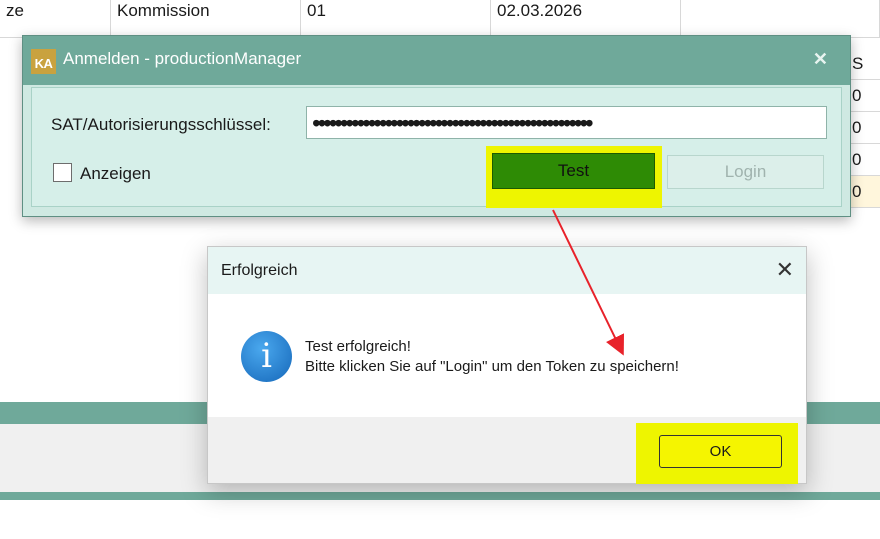  What do you see at coordinates (259, 270) in the screenshot?
I see `dialog-title: Erfolgreich` at bounding box center [259, 270].